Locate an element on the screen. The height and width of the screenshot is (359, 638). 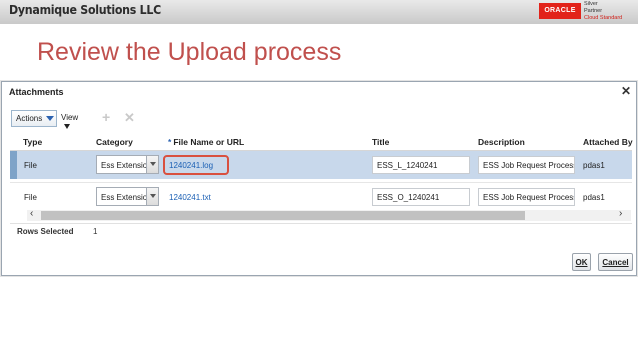
rows-selected-count: 1 is located at coordinates (95, 231).